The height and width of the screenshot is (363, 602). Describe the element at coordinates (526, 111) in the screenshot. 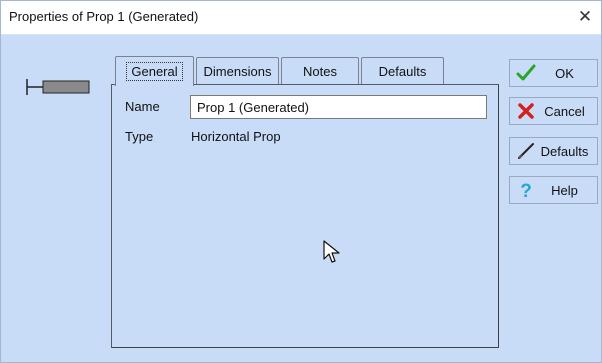

I see `cross-icon` at that location.